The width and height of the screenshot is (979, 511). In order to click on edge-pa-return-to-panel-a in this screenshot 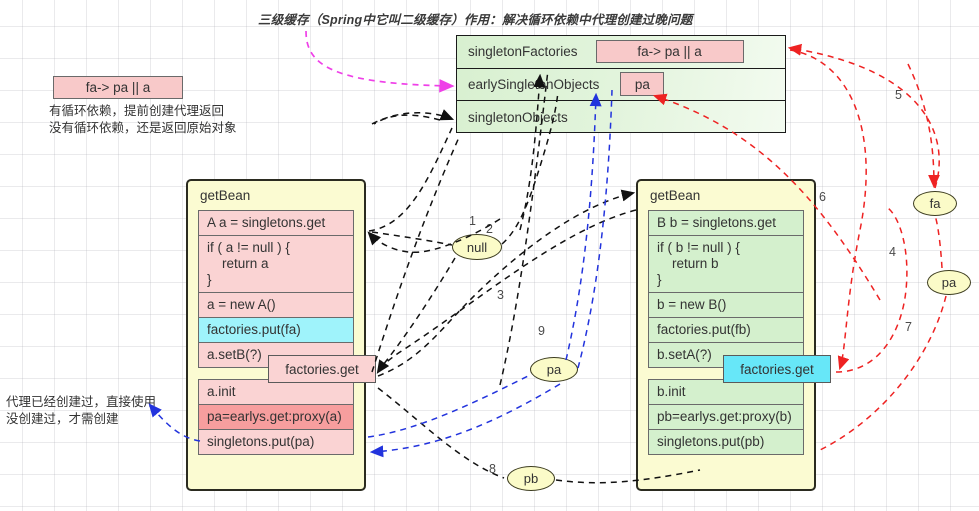, I will do `click(465, 420)`.